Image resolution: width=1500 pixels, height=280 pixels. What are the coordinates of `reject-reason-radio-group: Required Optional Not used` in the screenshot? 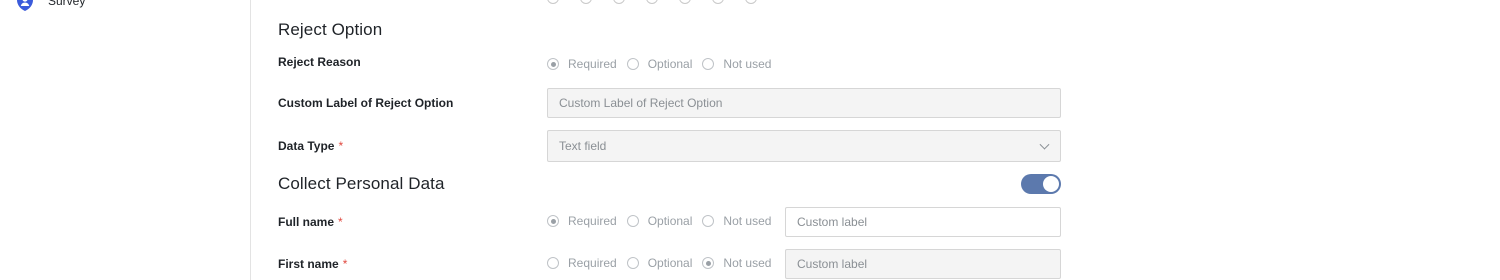 It's located at (664, 64).